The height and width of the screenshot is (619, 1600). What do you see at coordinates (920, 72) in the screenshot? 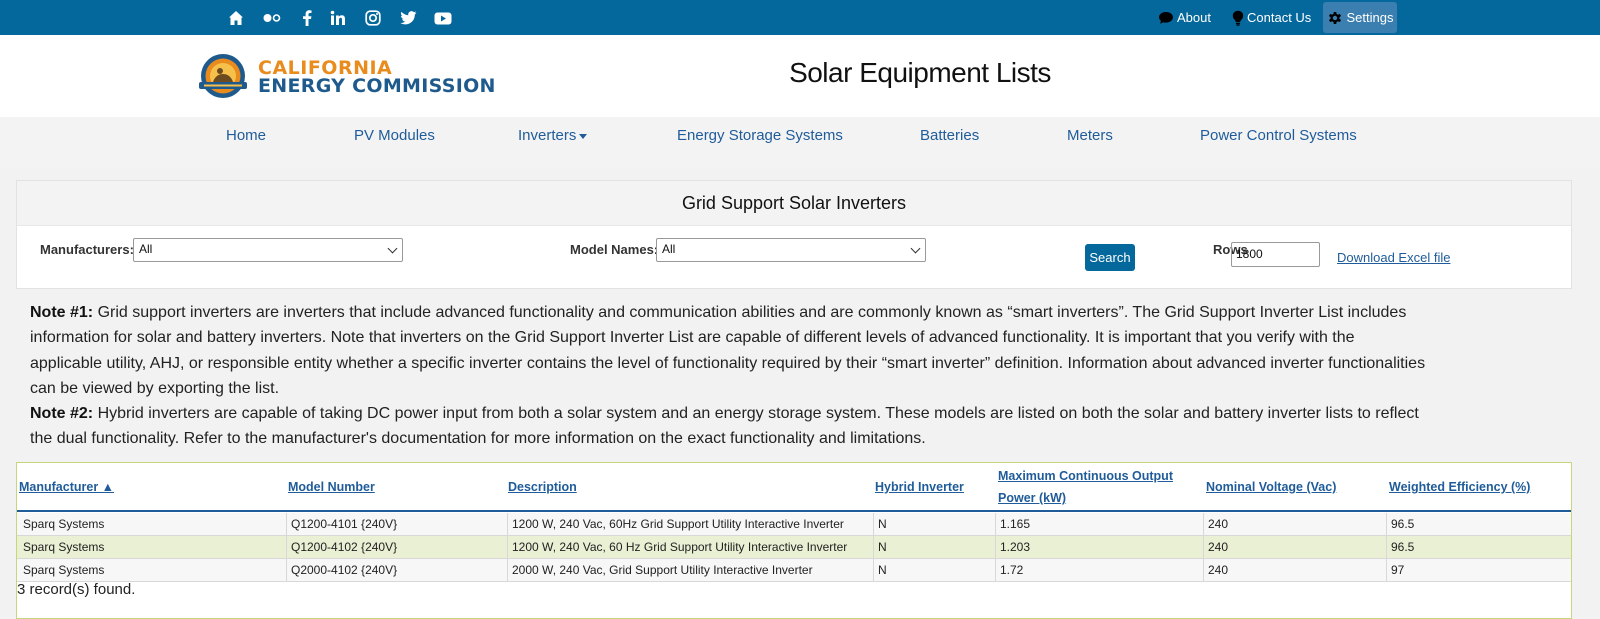
I see `page-title: Solar Equipment Lists` at bounding box center [920, 72].